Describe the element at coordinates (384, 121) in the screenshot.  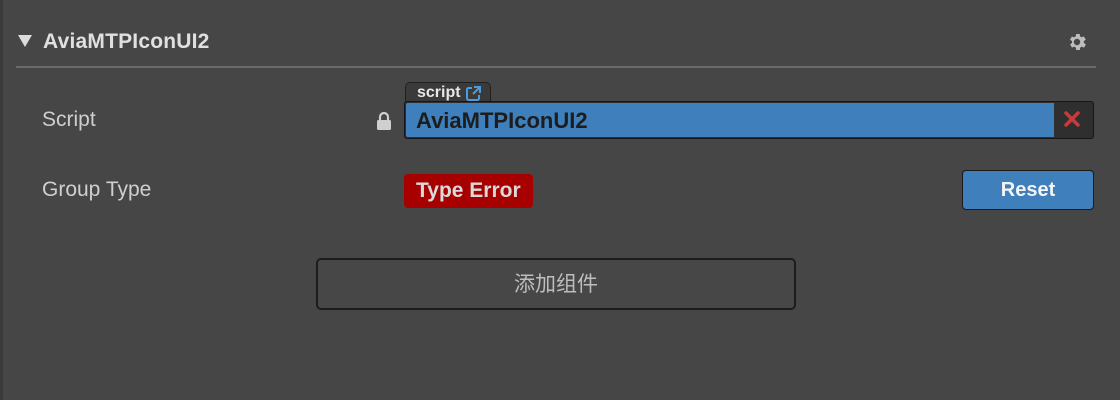
I see `lock-icon` at that location.